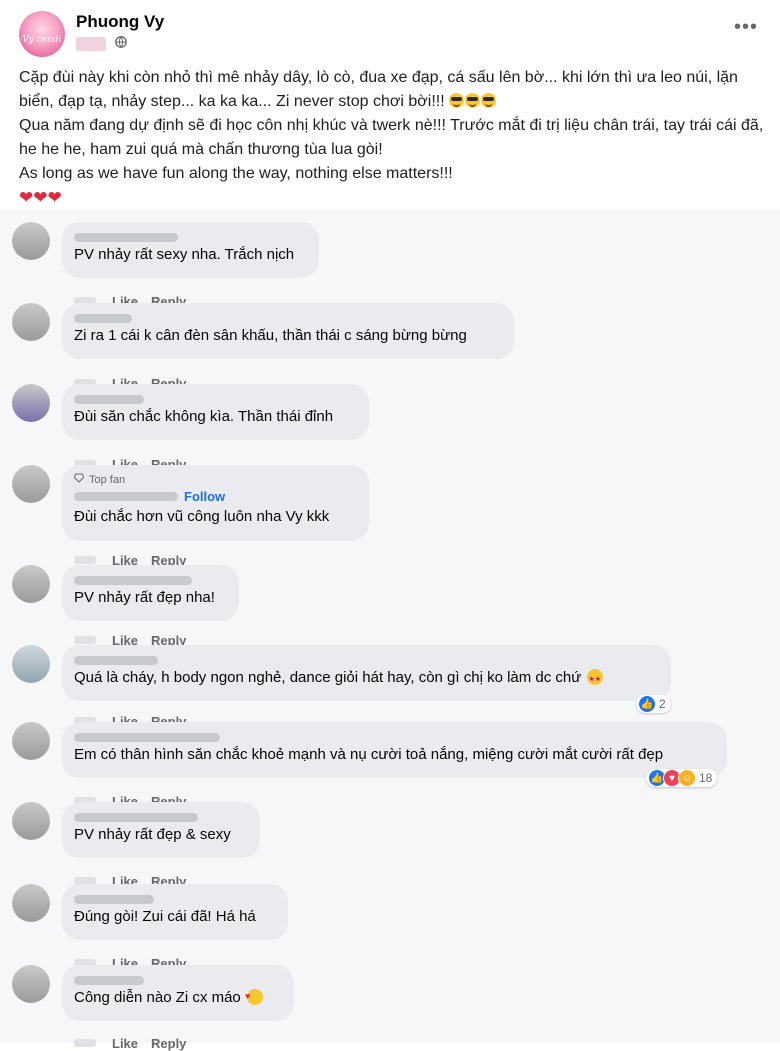  What do you see at coordinates (746, 27) in the screenshot?
I see `more-horizontal-icon: •••` at bounding box center [746, 27].